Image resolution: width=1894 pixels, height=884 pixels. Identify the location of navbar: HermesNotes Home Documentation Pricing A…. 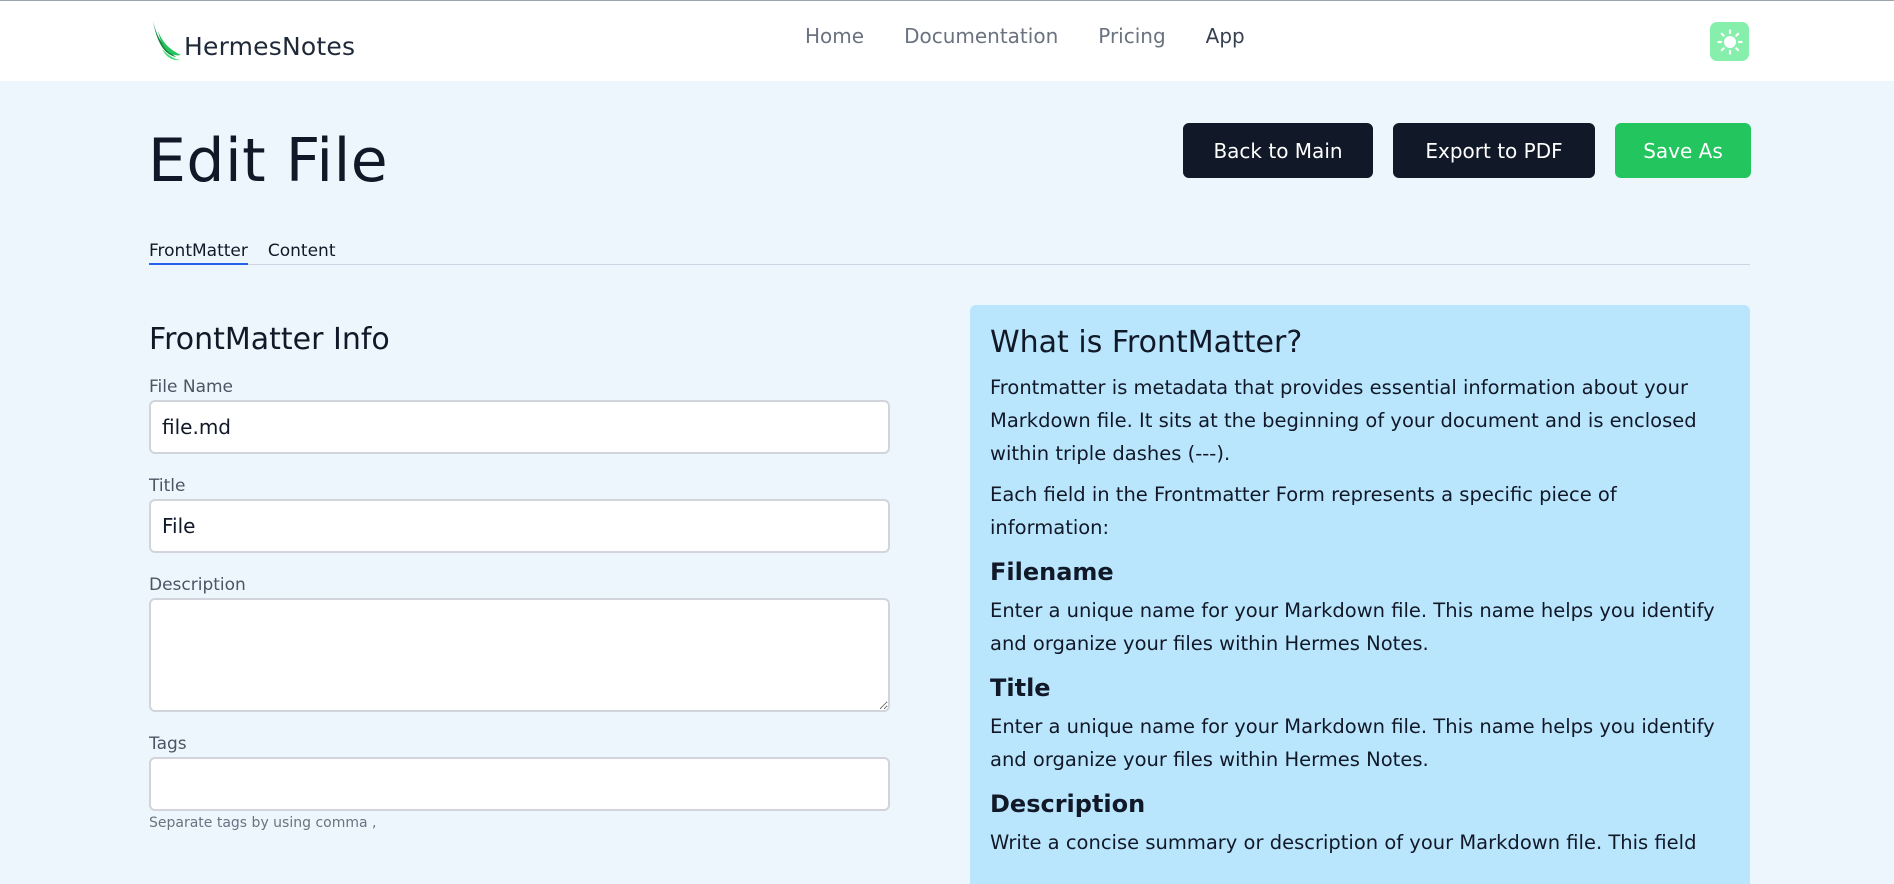
(947, 41).